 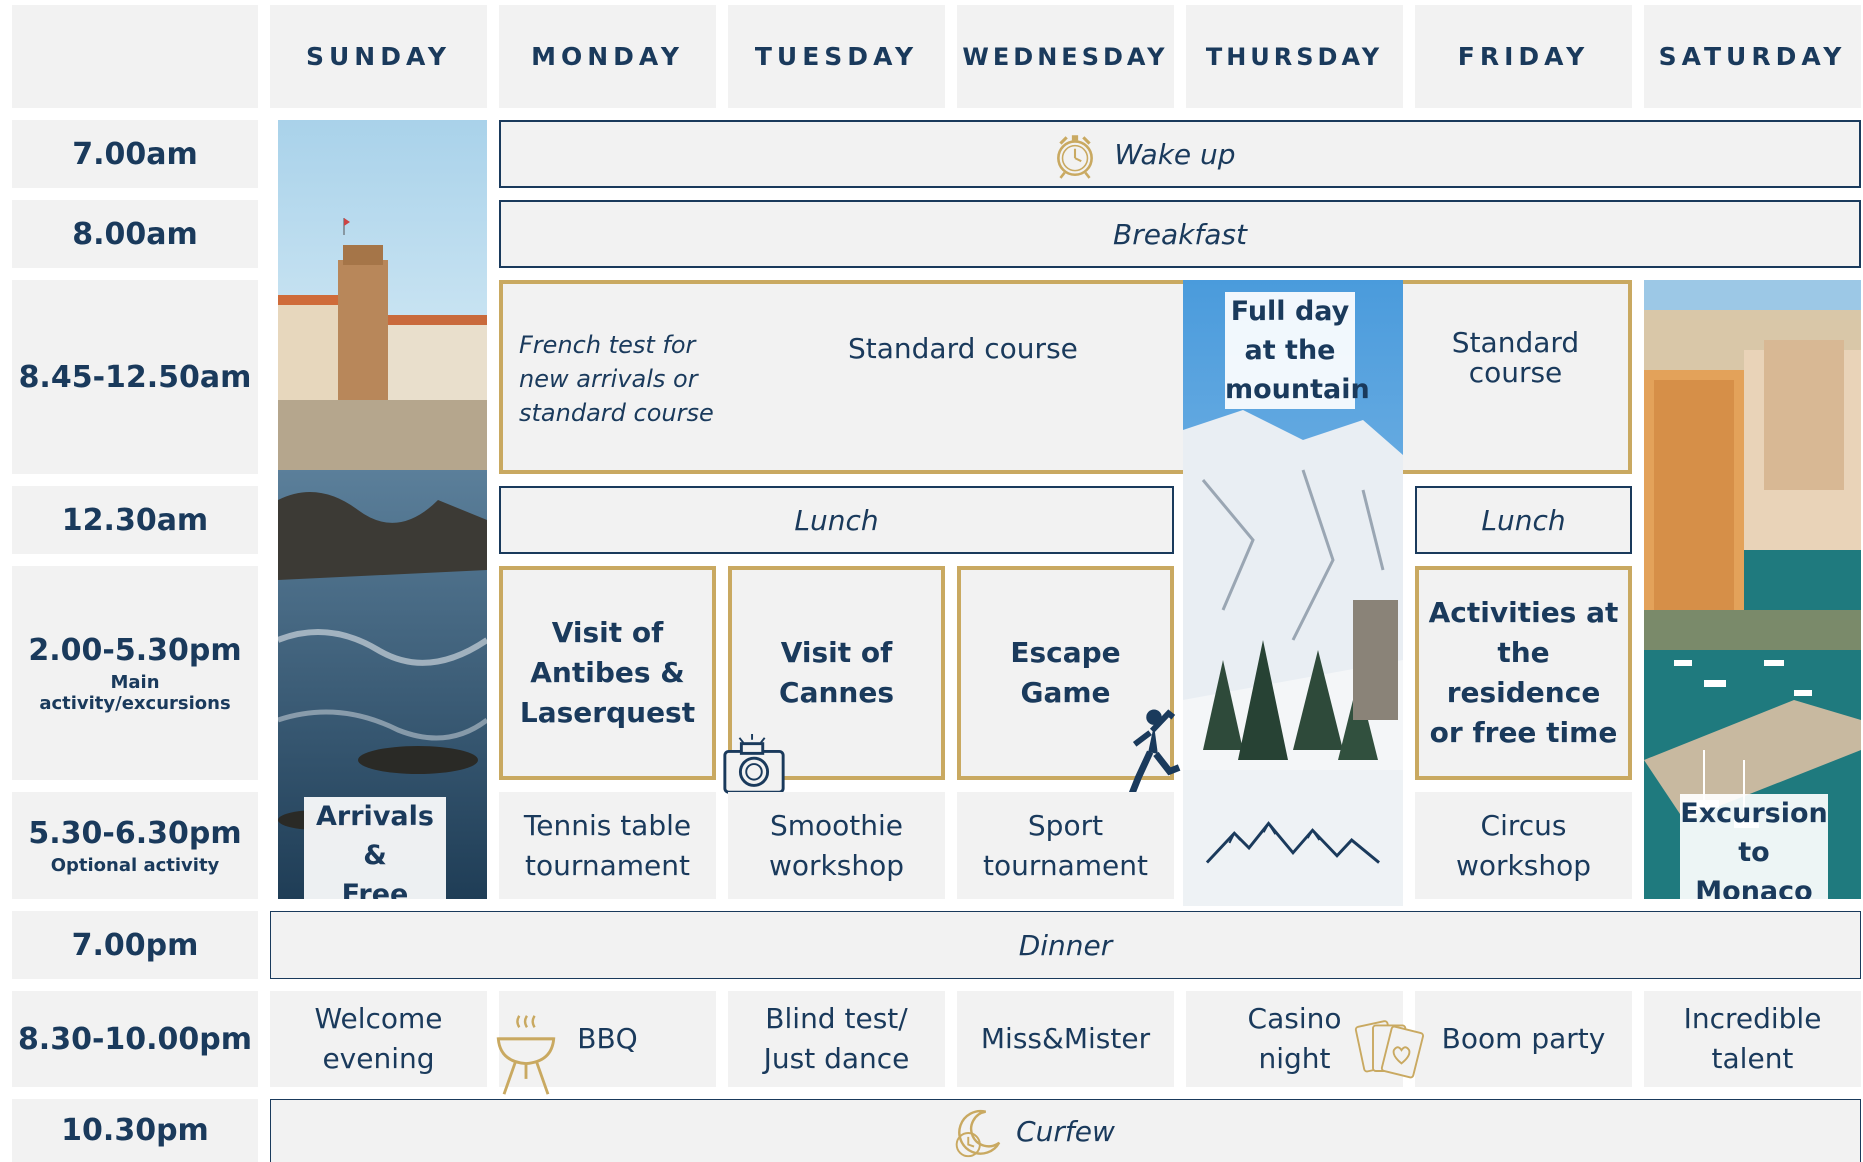 What do you see at coordinates (1523, 56) in the screenshot?
I see `day-header-friday: FRIDAY` at bounding box center [1523, 56].